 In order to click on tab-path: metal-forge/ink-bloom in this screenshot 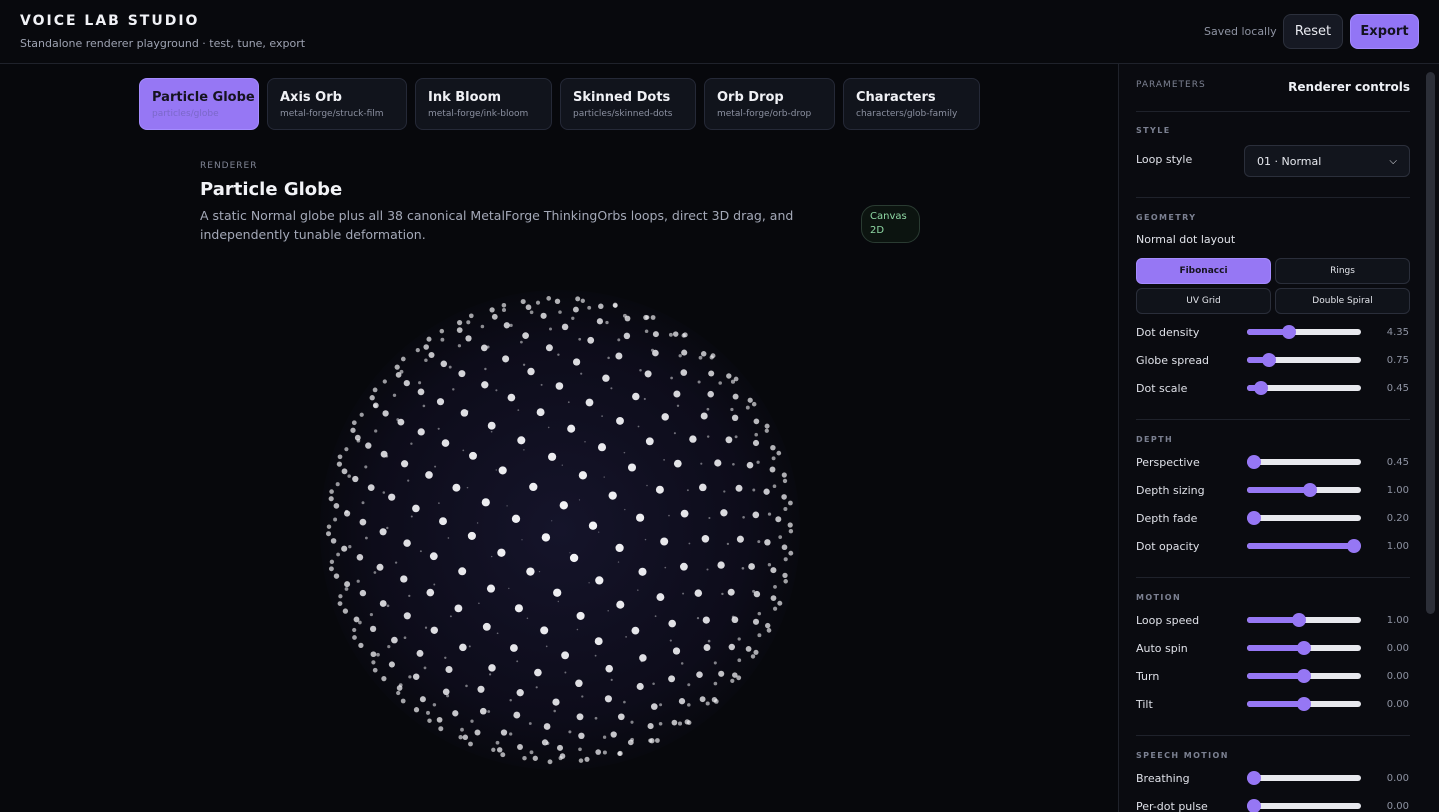, I will do `click(478, 114)`.